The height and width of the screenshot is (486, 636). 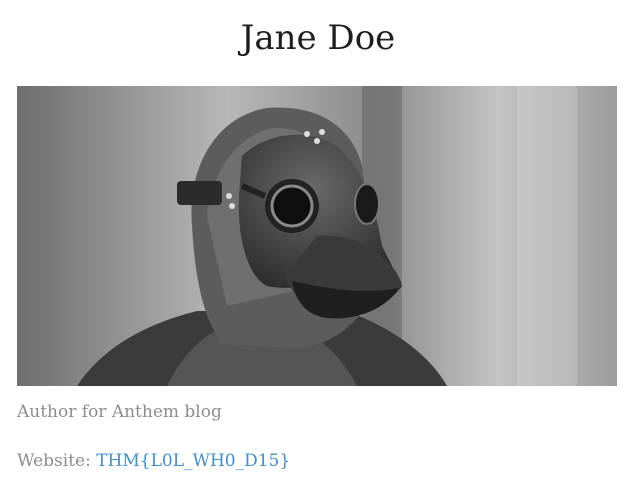 I want to click on author-bio: Author for Anthem blog, so click(x=119, y=412).